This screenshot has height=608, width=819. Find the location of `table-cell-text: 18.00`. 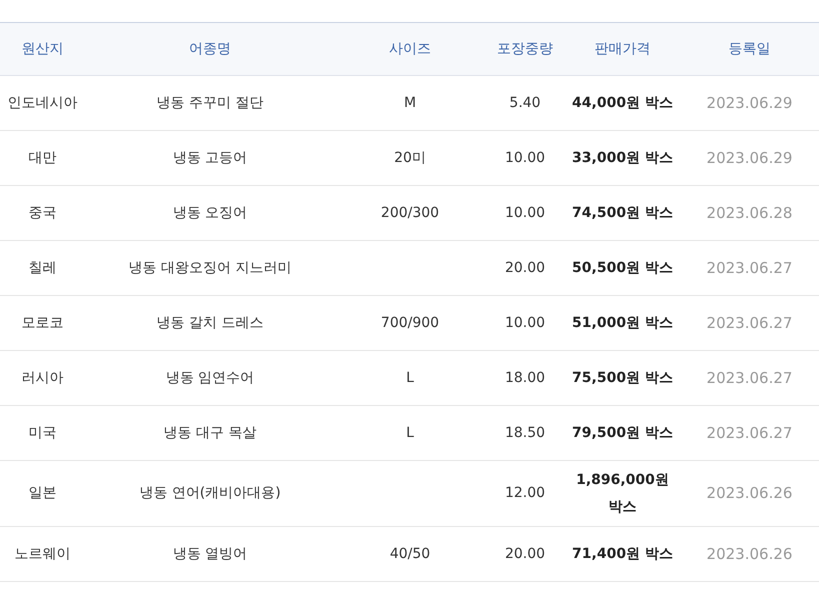

table-cell-text: 18.00 is located at coordinates (525, 378).